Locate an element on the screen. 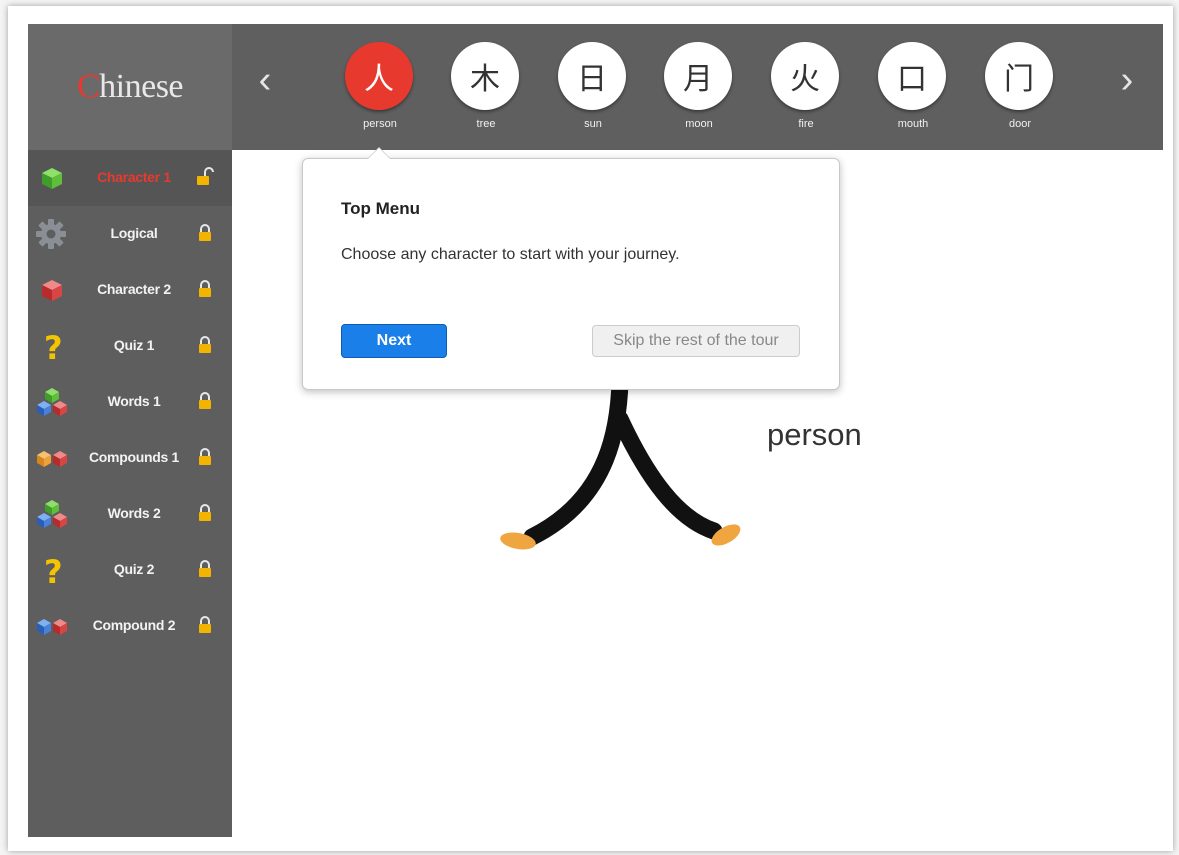 This screenshot has width=1179, height=855. sidebar-item-compound-2: Compound 2 is located at coordinates (130, 626).